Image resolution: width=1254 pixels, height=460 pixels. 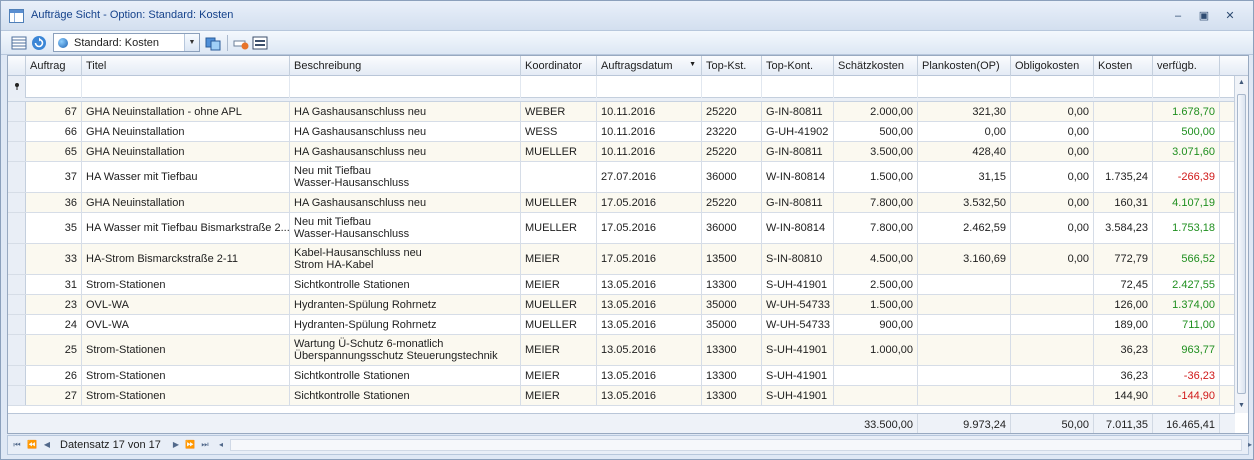 I want to click on cell-verfuegbar: 500,00, so click(x=1186, y=131).